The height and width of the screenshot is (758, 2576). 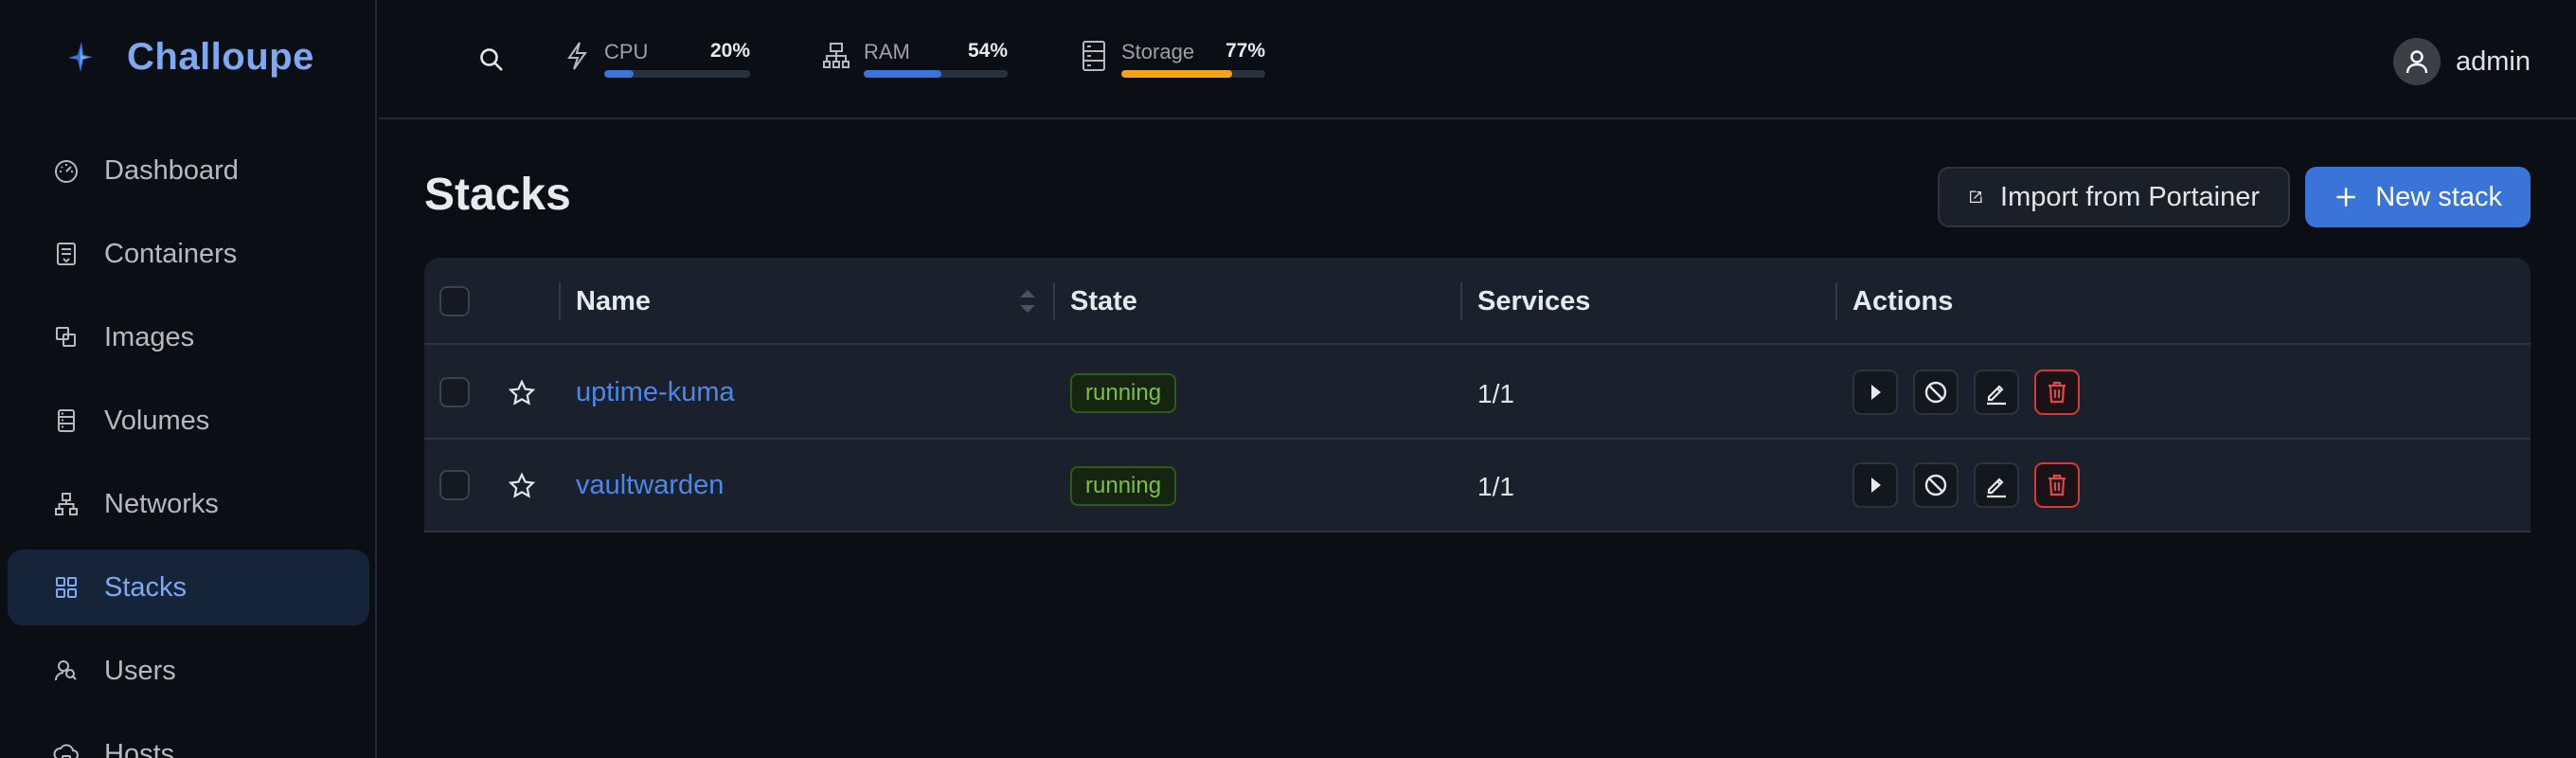 What do you see at coordinates (497, 195) in the screenshot?
I see `page-title: Stacks` at bounding box center [497, 195].